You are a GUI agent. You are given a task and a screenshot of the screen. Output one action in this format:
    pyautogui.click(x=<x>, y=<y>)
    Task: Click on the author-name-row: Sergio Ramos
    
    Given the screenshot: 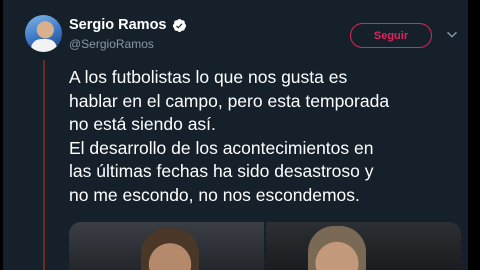 What is the action you would take?
    pyautogui.click(x=128, y=25)
    